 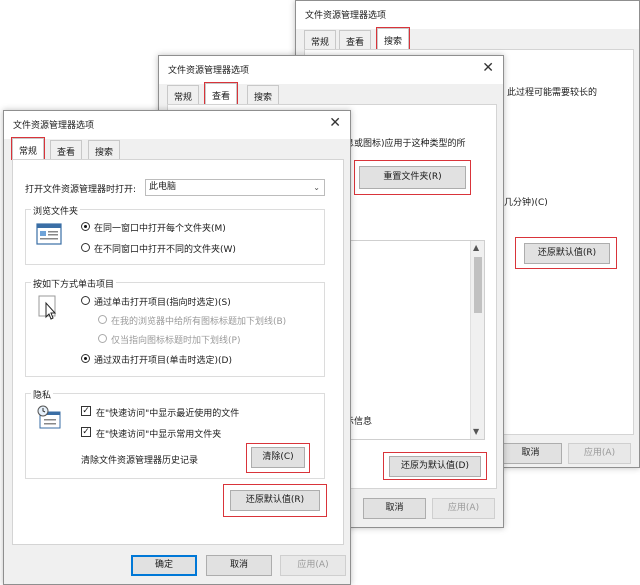 What do you see at coordinates (164, 565) in the screenshot?
I see `ok-button: 确定` at bounding box center [164, 565].